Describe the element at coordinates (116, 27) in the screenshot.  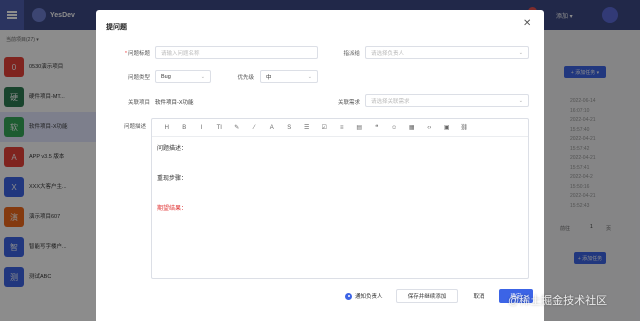
I see `dialog-title: 提问题` at that location.